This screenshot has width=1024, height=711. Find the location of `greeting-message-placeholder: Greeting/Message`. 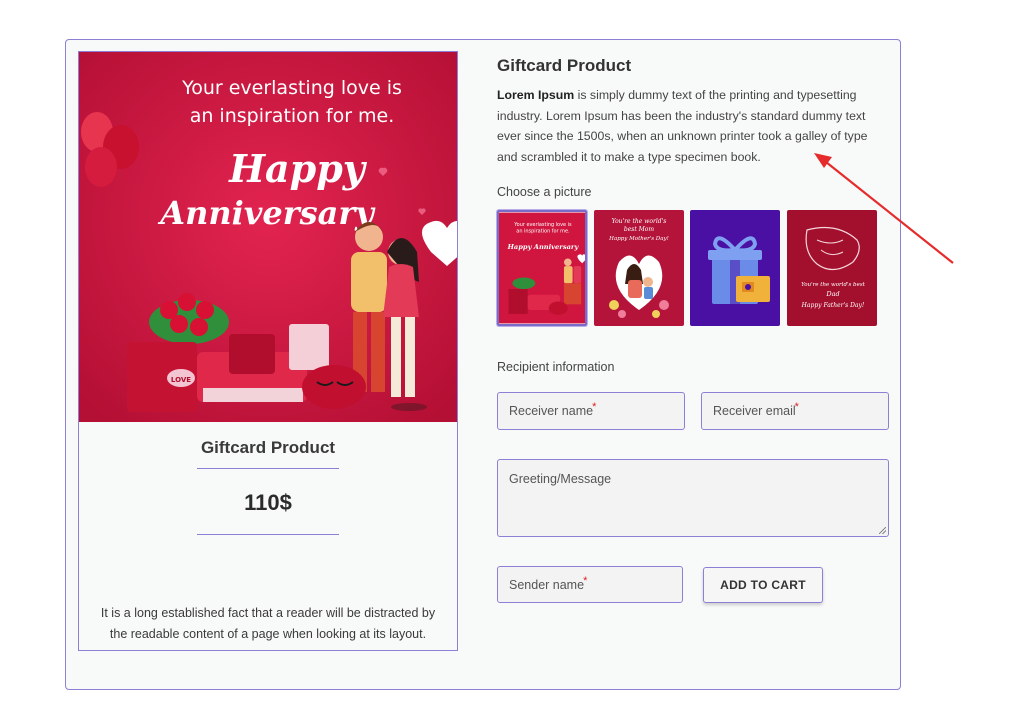

greeting-message-placeholder: Greeting/Message is located at coordinates (560, 479).